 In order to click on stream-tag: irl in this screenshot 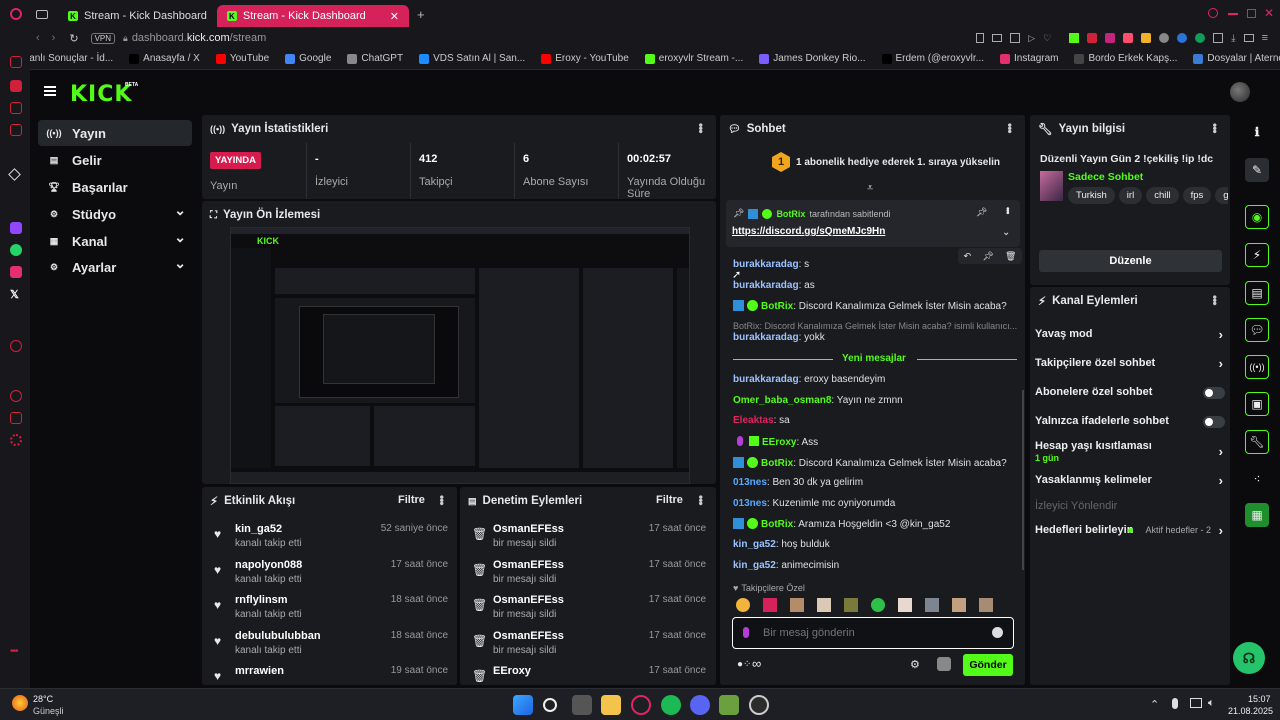, I will do `click(1130, 195)`.